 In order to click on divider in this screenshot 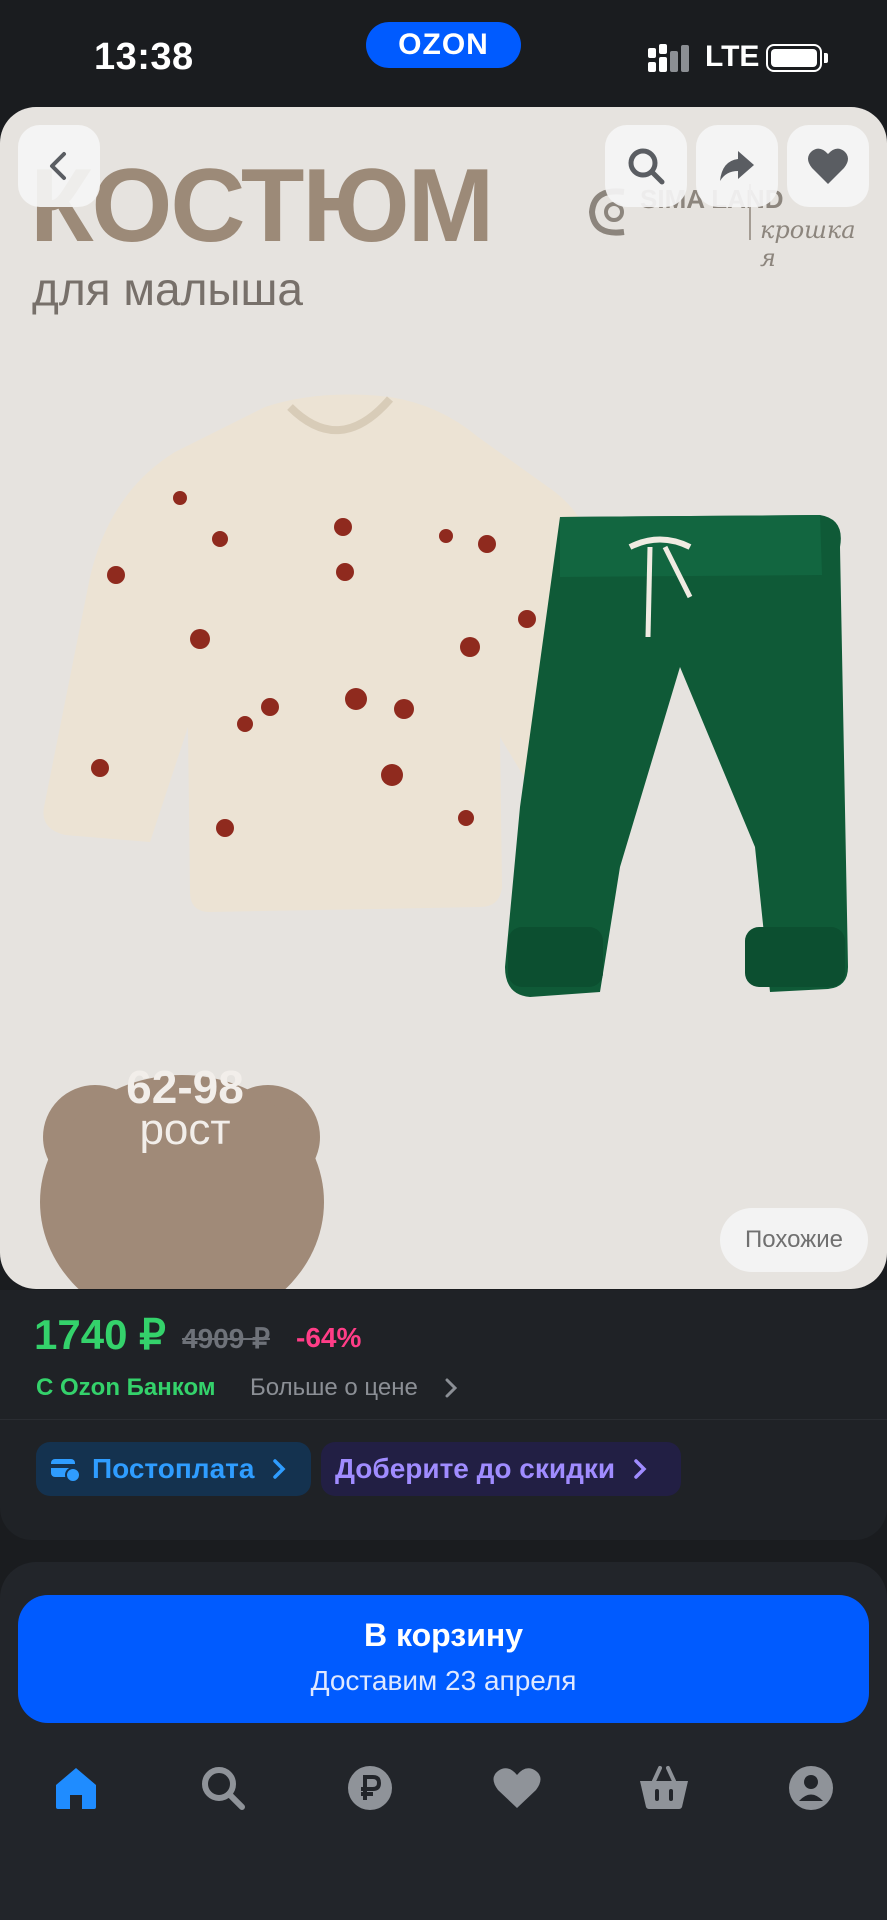, I will do `click(443, 1419)`.